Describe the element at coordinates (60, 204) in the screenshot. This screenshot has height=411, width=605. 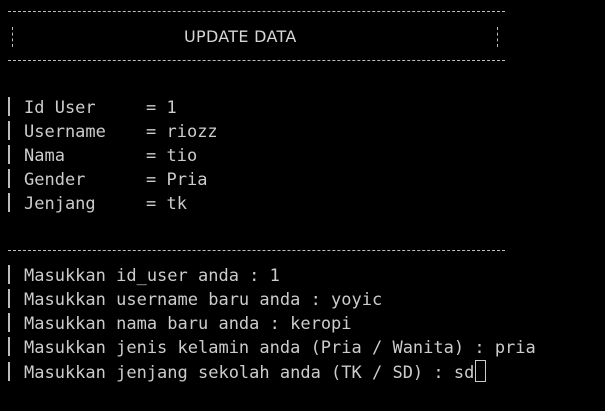
I see `info-label: Jenjang` at that location.